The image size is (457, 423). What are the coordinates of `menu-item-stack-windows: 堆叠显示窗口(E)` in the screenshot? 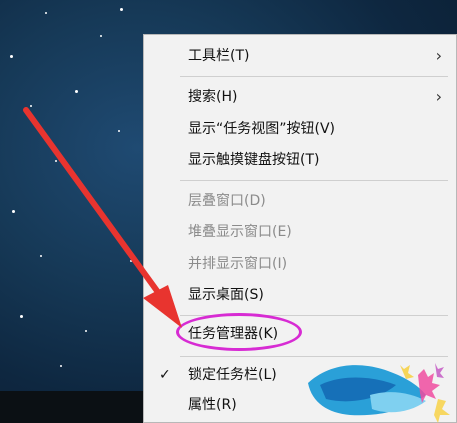 It's located at (300, 232).